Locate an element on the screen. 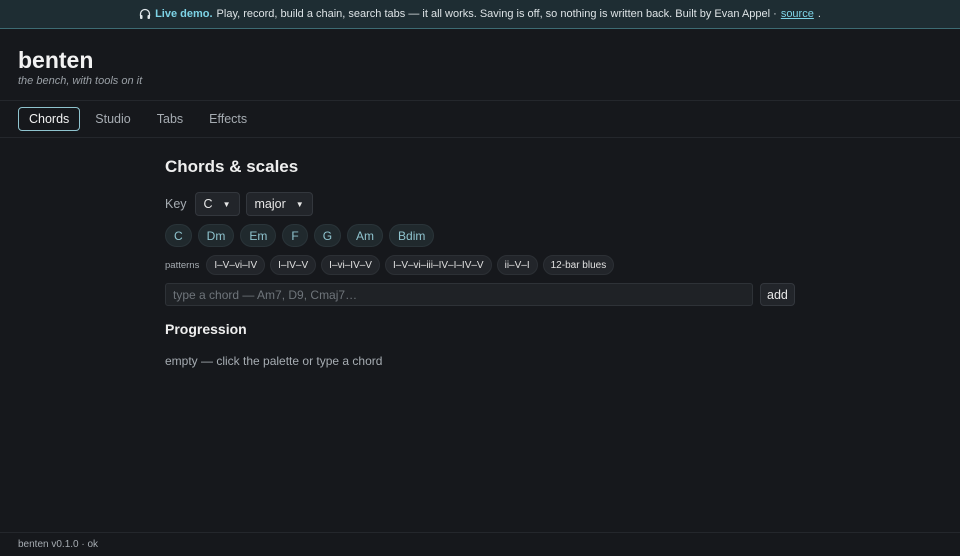 The width and height of the screenshot is (960, 556). chord-input is located at coordinates (459, 294).